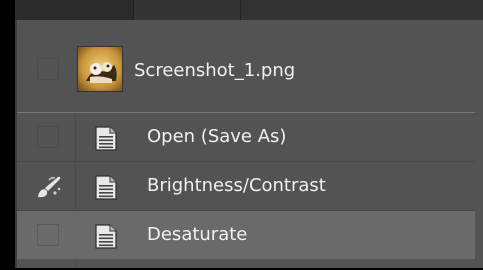  What do you see at coordinates (236, 185) in the screenshot?
I see `history-state-label: Brightness/Contrast` at bounding box center [236, 185].